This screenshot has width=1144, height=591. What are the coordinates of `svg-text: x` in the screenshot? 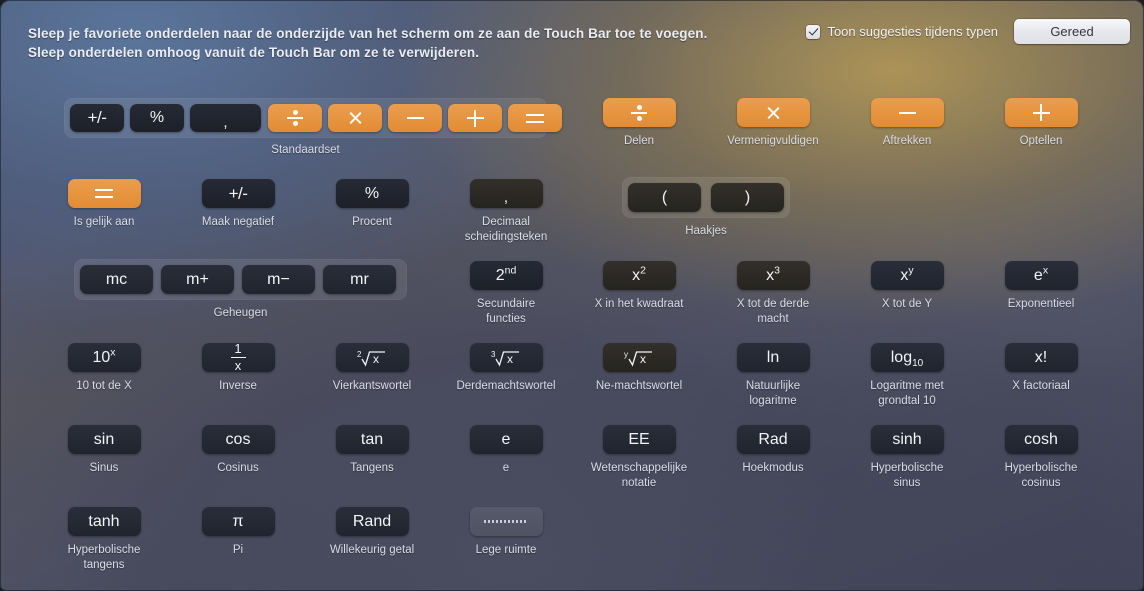 It's located at (643, 359).